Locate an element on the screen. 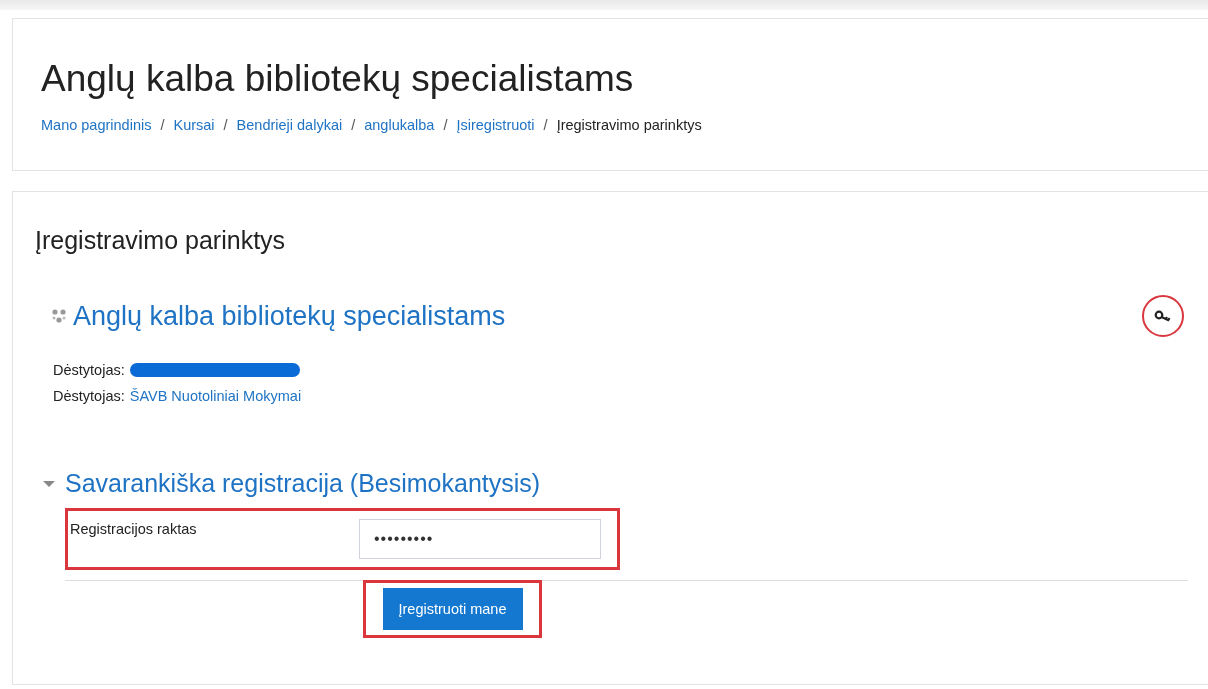 This screenshot has height=689, width=1208. caret-icon is located at coordinates (49, 483).